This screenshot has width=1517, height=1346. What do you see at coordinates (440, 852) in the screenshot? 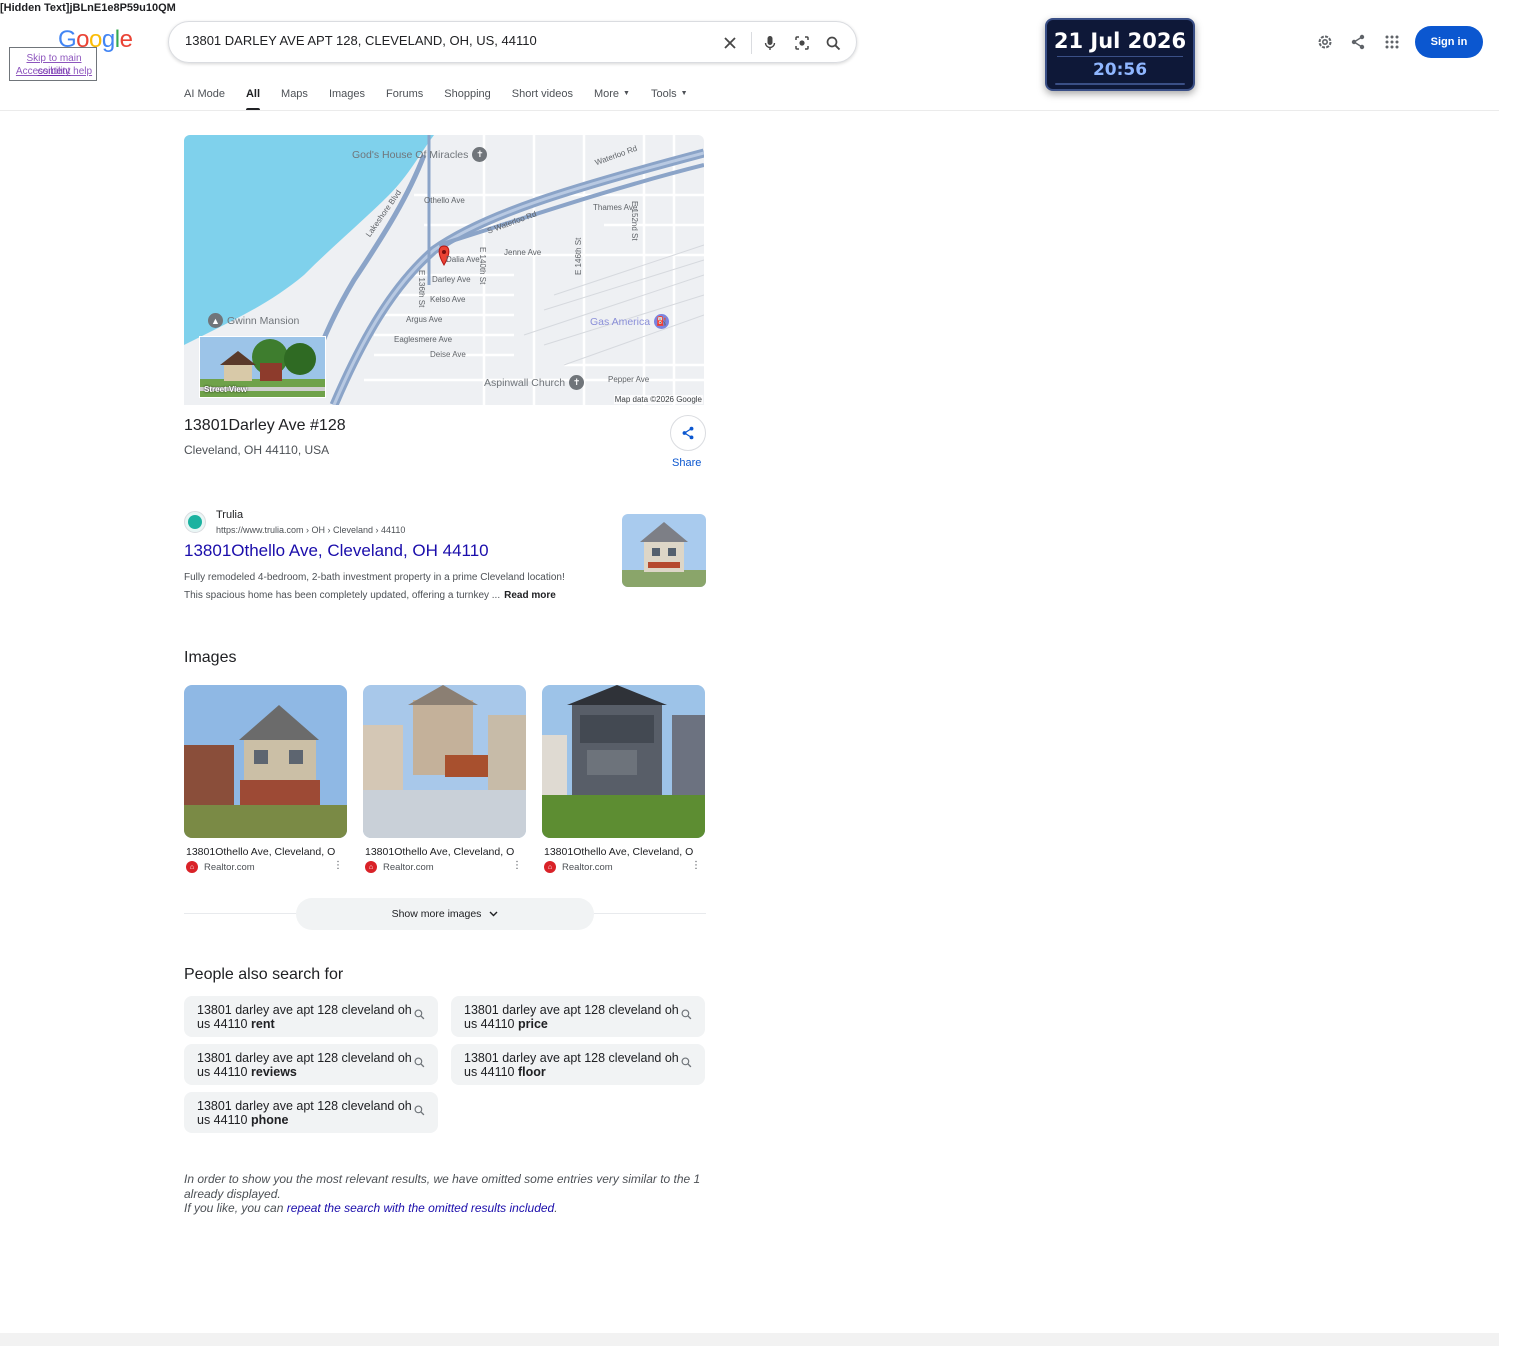
I see `image-caption: 13801Othello Ave, Cleveland, O` at bounding box center [440, 852].